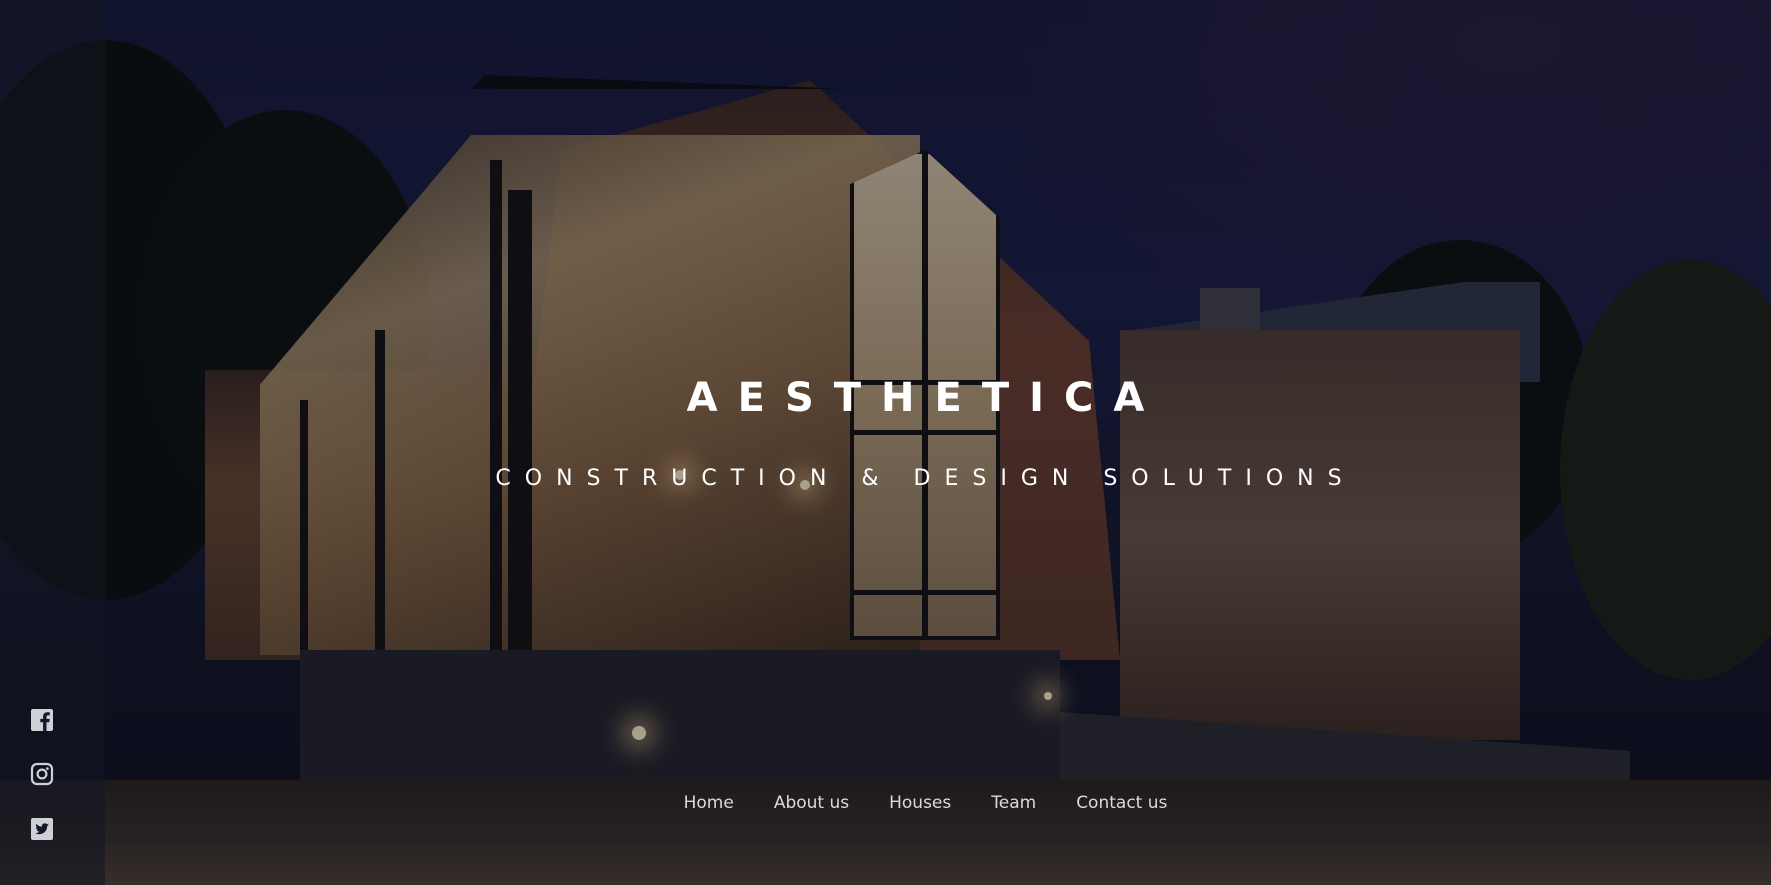  What do you see at coordinates (811, 803) in the screenshot?
I see `nav-about-us: About us` at bounding box center [811, 803].